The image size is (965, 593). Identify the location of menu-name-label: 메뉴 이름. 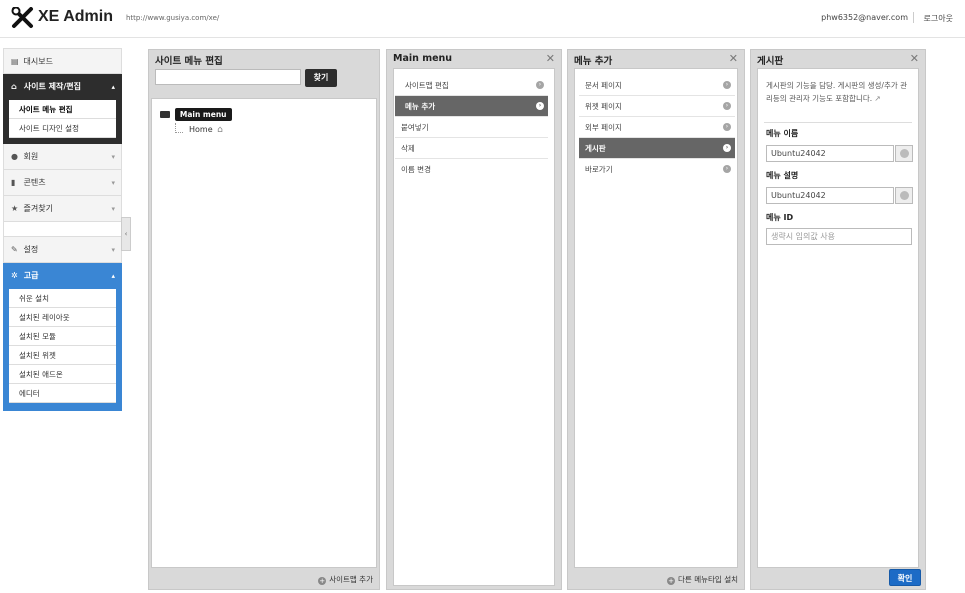
(782, 133).